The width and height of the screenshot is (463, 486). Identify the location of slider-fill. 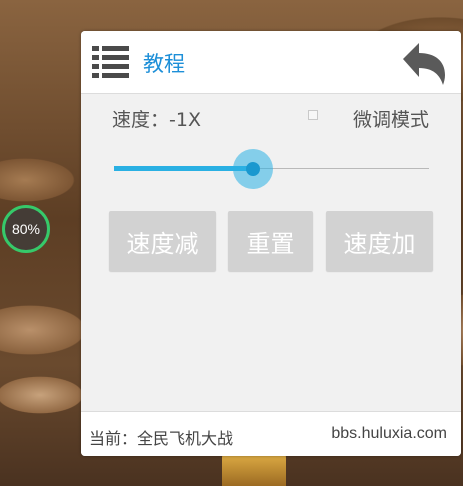
(183, 168).